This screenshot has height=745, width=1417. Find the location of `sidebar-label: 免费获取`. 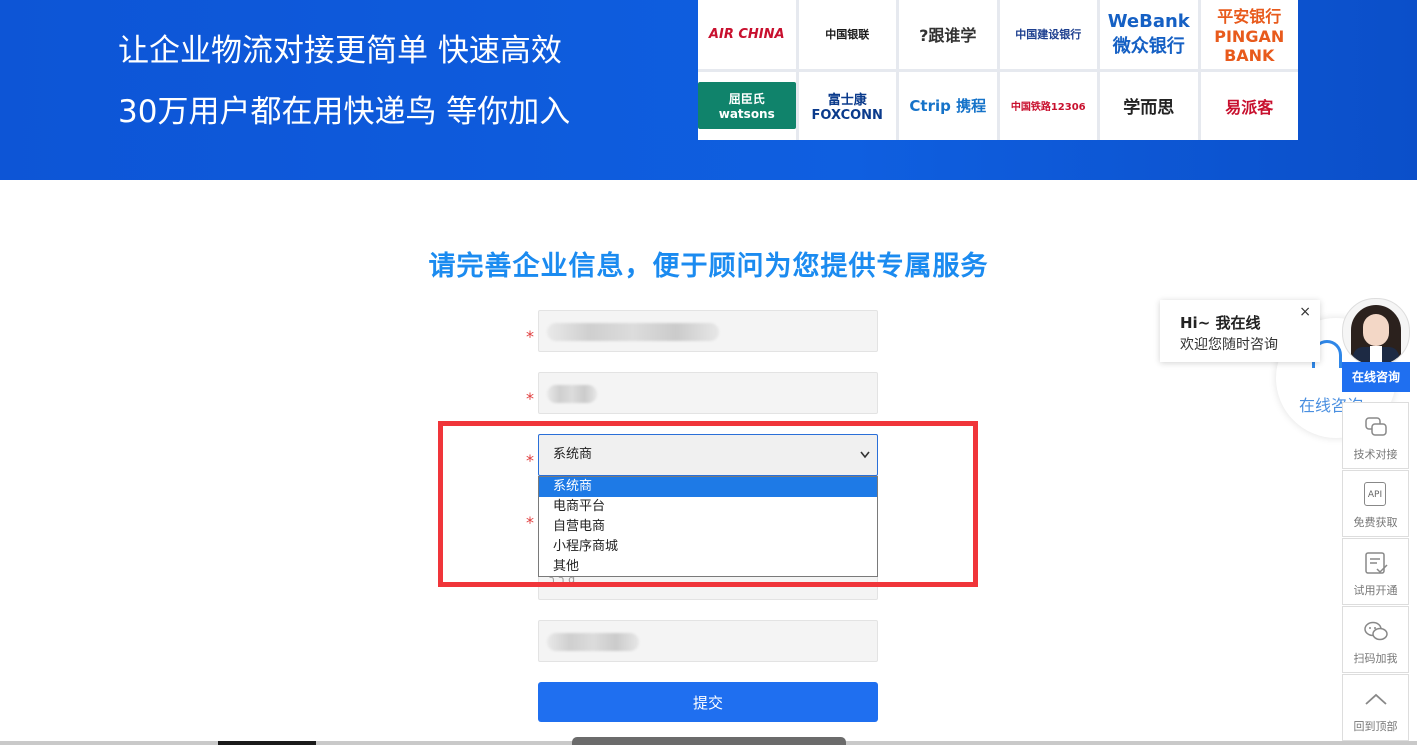

sidebar-label: 免费获取 is located at coordinates (1375, 522).